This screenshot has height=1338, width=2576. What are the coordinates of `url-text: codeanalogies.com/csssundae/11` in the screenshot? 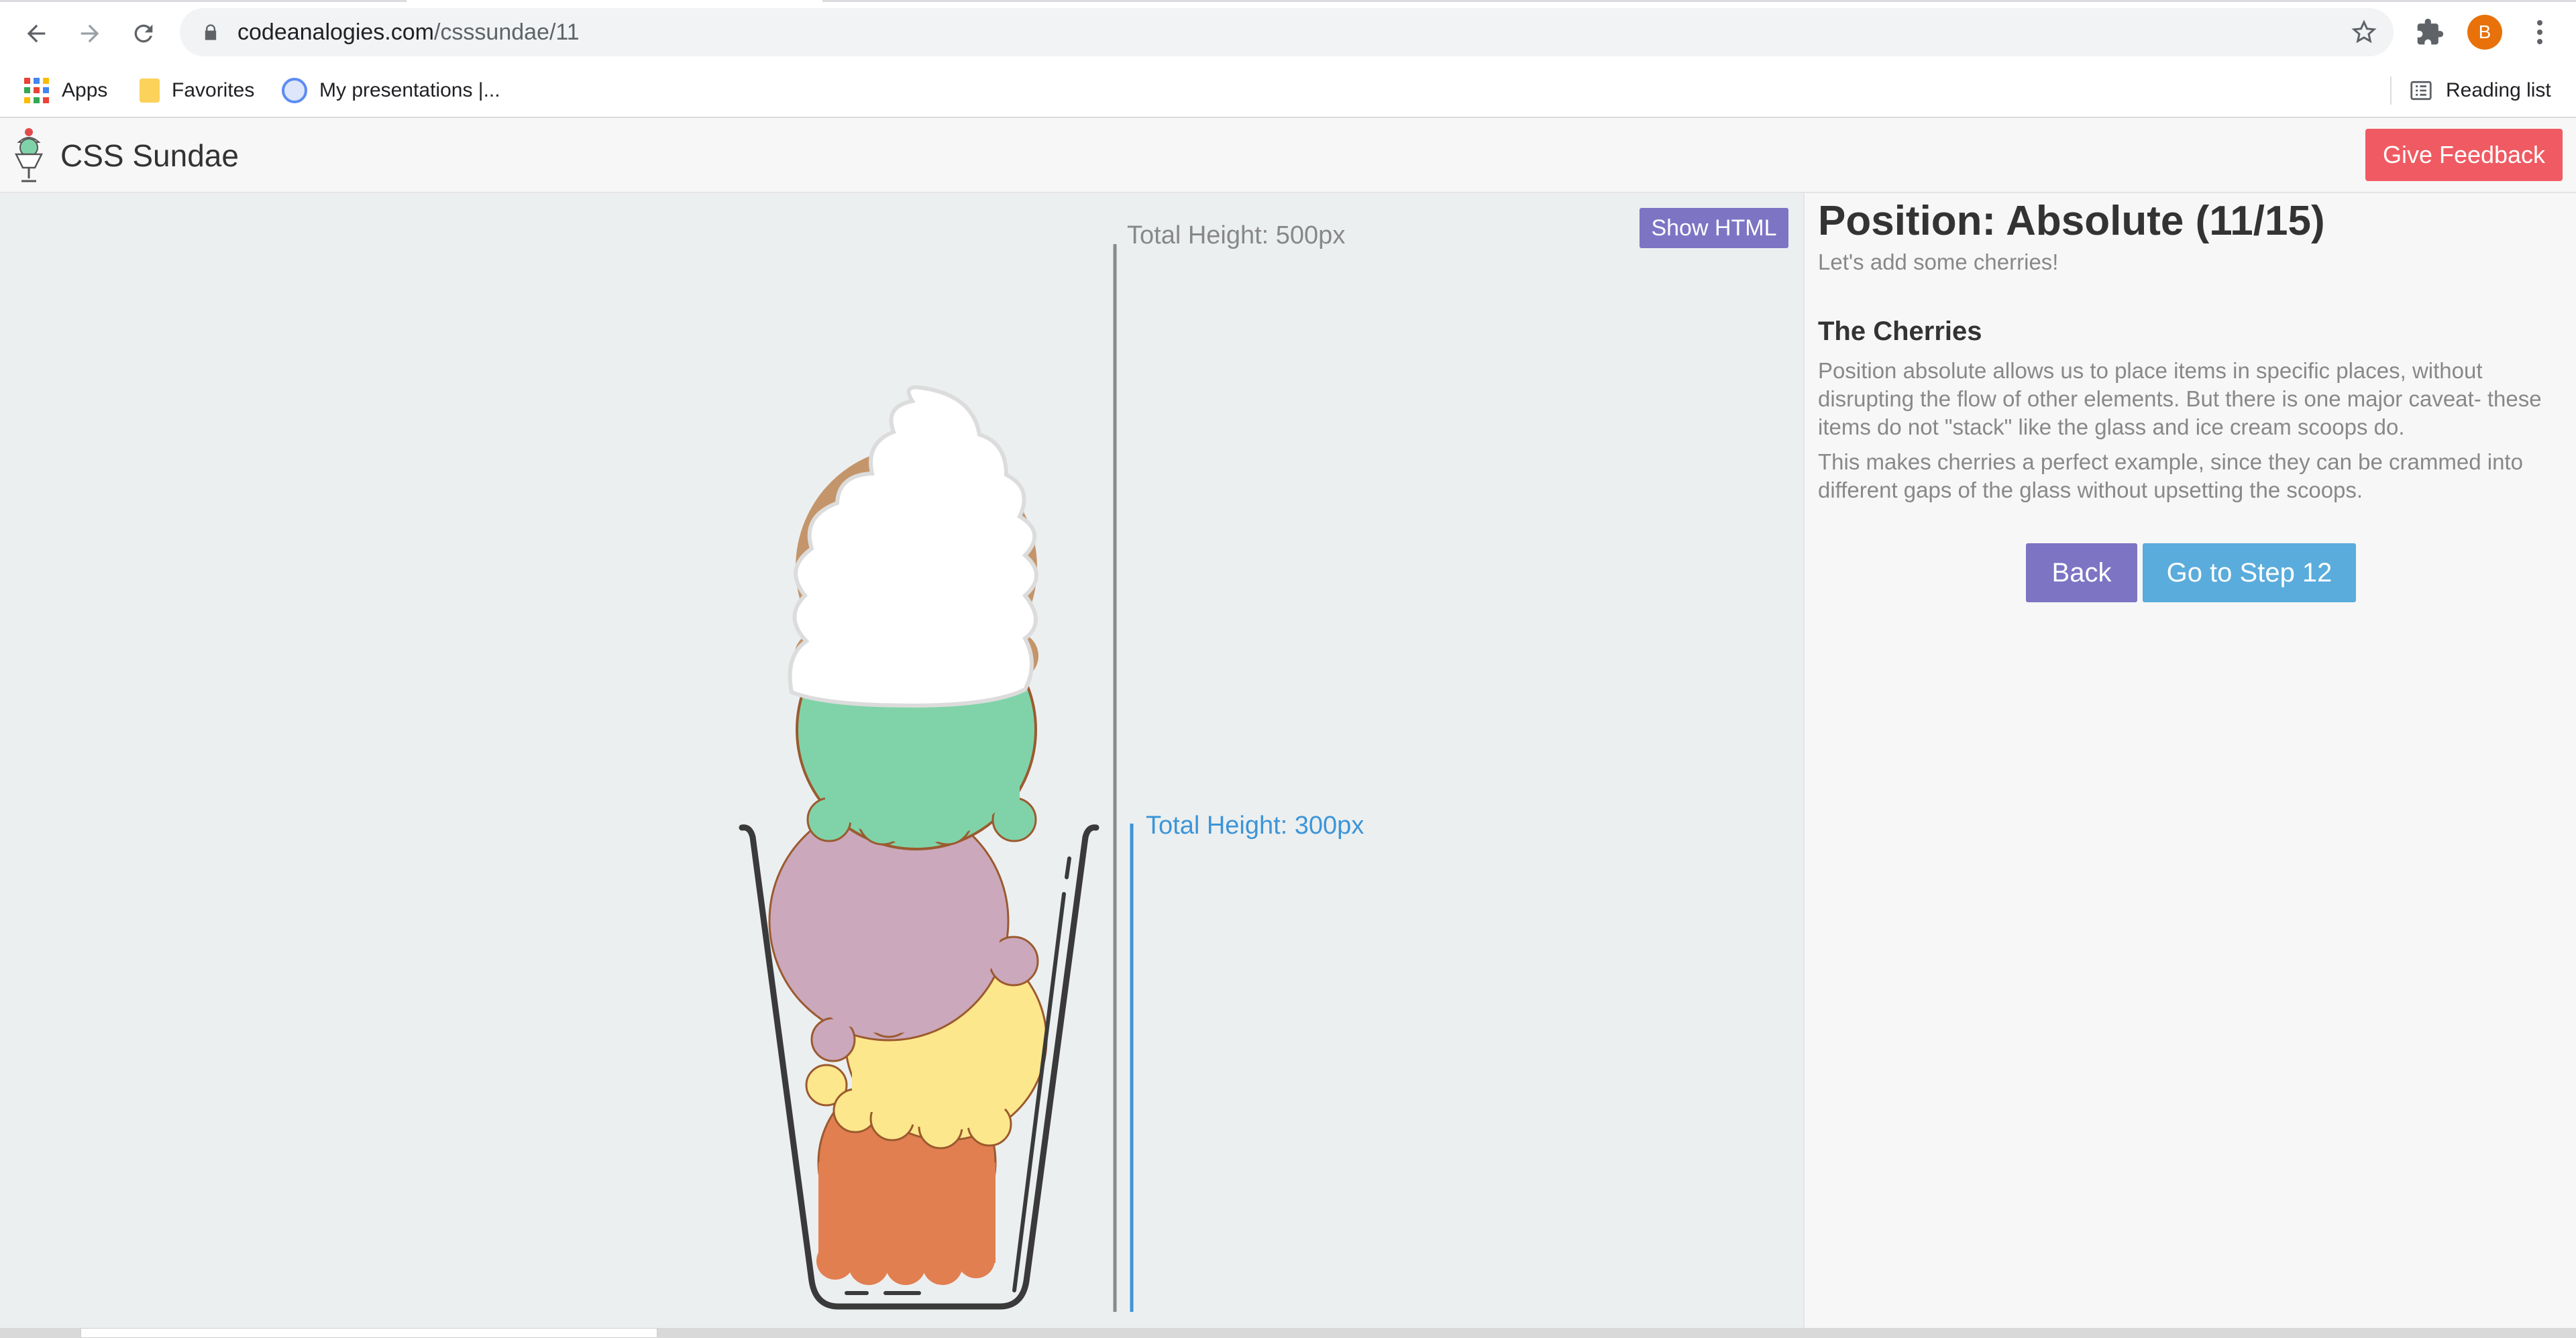 It's located at (408, 32).